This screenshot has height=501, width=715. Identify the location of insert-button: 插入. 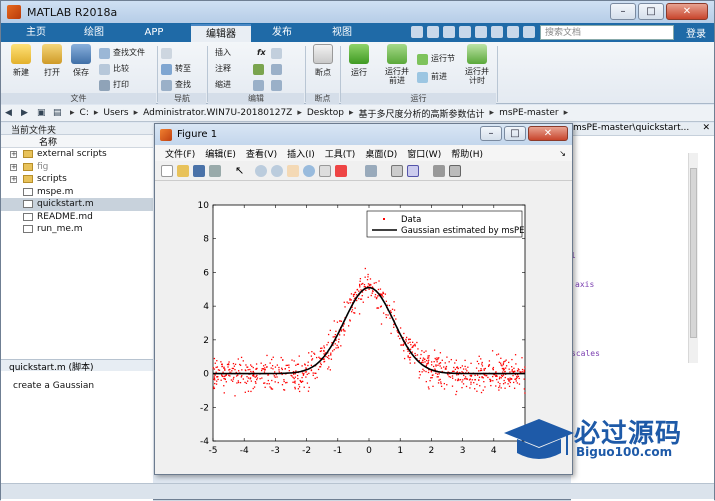
(221, 53).